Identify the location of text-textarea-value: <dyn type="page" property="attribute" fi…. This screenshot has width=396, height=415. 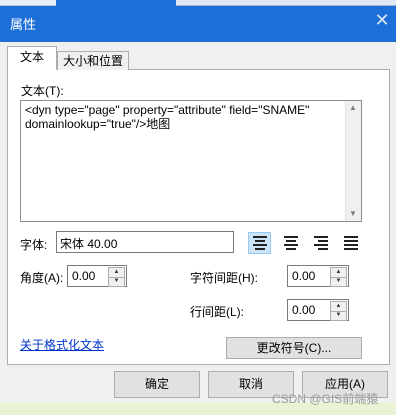
(167, 117).